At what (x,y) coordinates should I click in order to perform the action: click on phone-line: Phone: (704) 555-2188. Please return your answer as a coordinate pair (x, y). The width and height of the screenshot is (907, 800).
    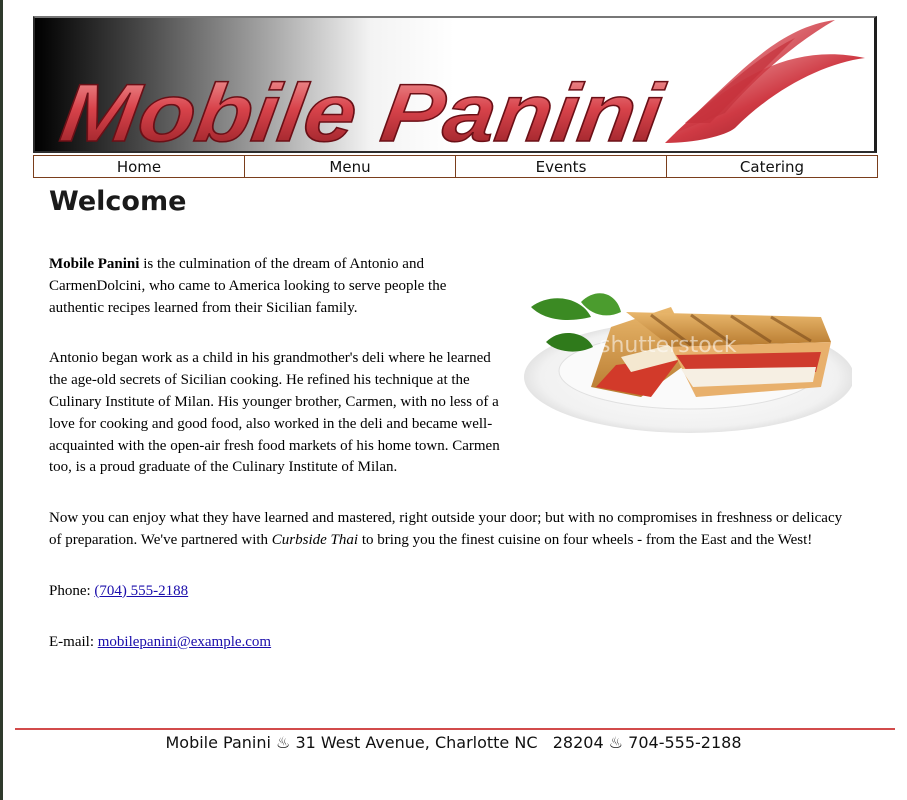
    Looking at the image, I should click on (449, 592).